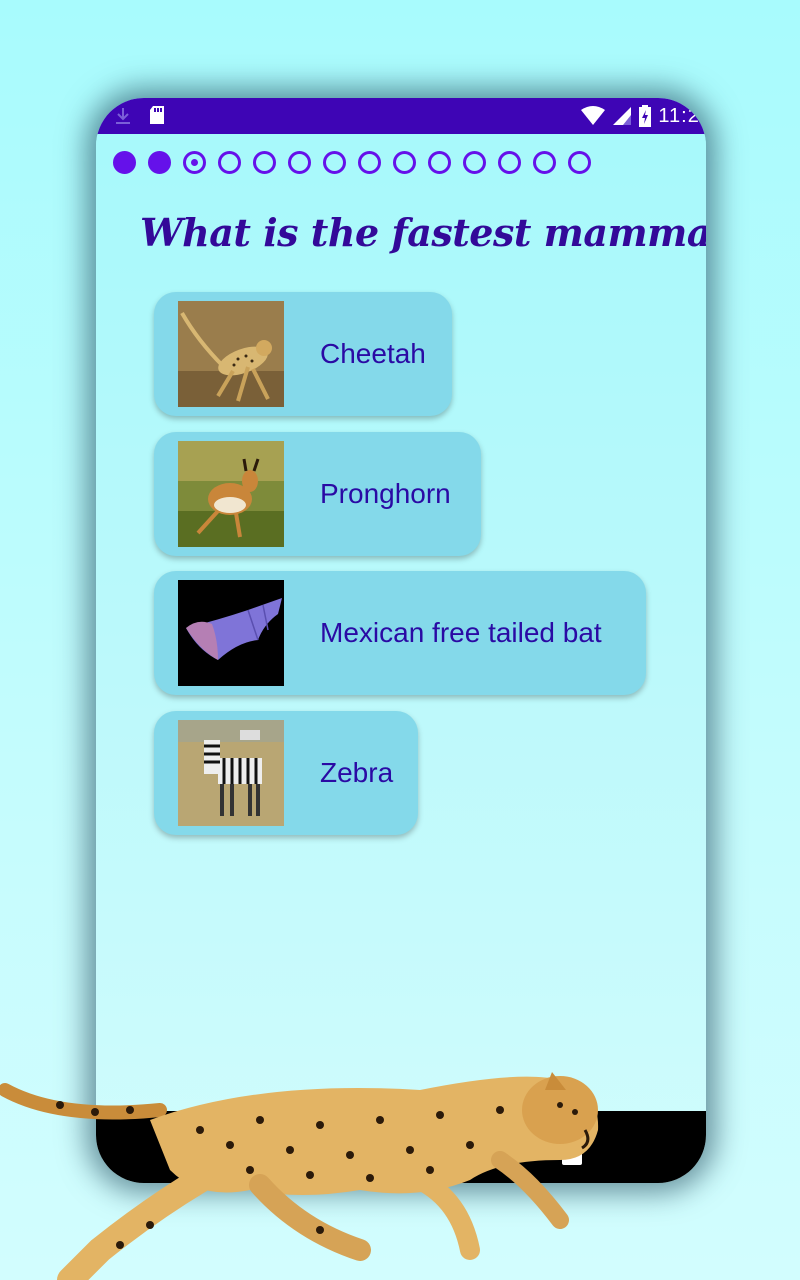  I want to click on cheetah-photo, so click(231, 354).